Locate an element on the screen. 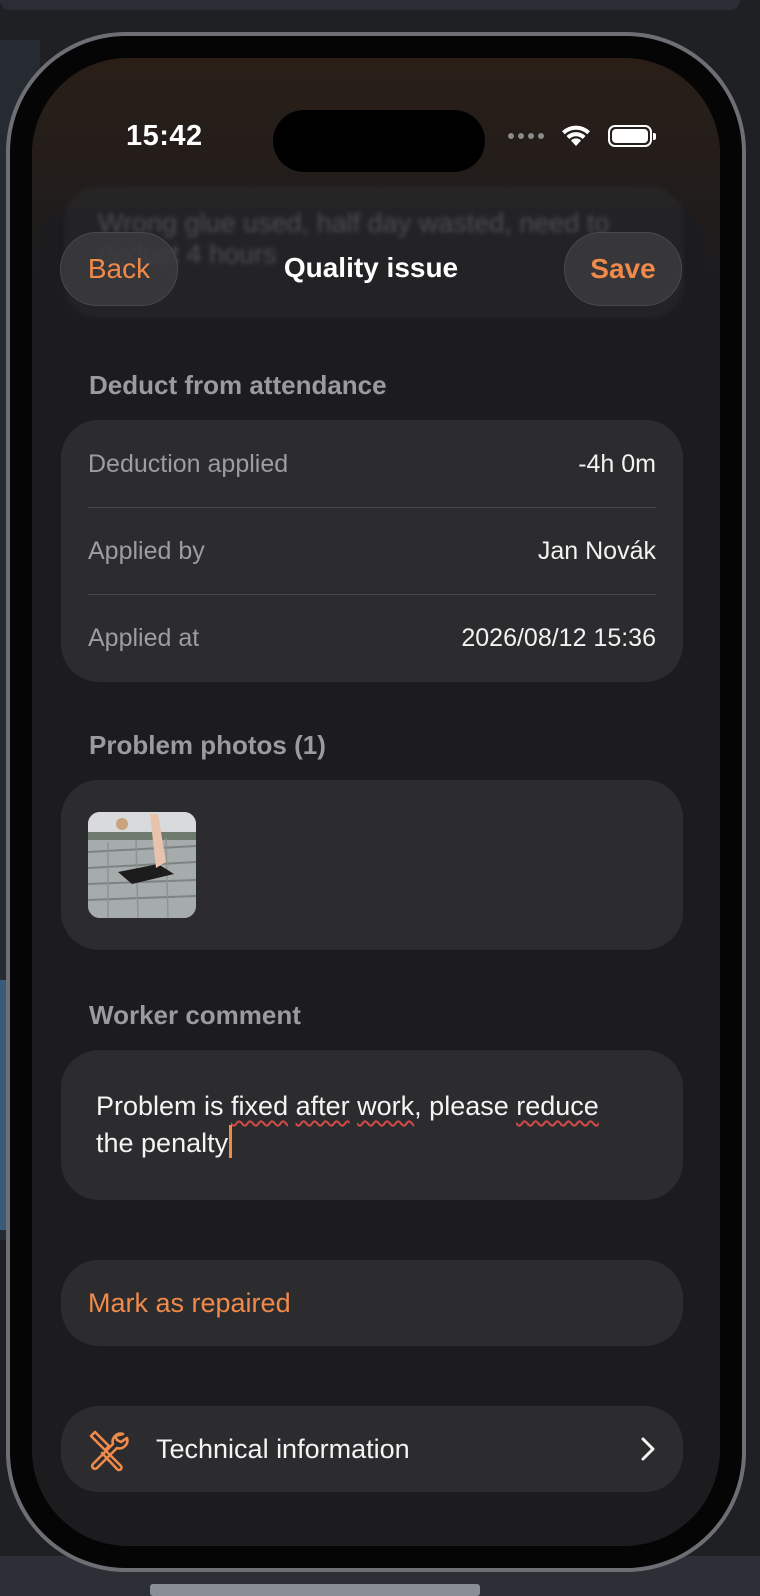  text-cursor is located at coordinates (230, 1141).